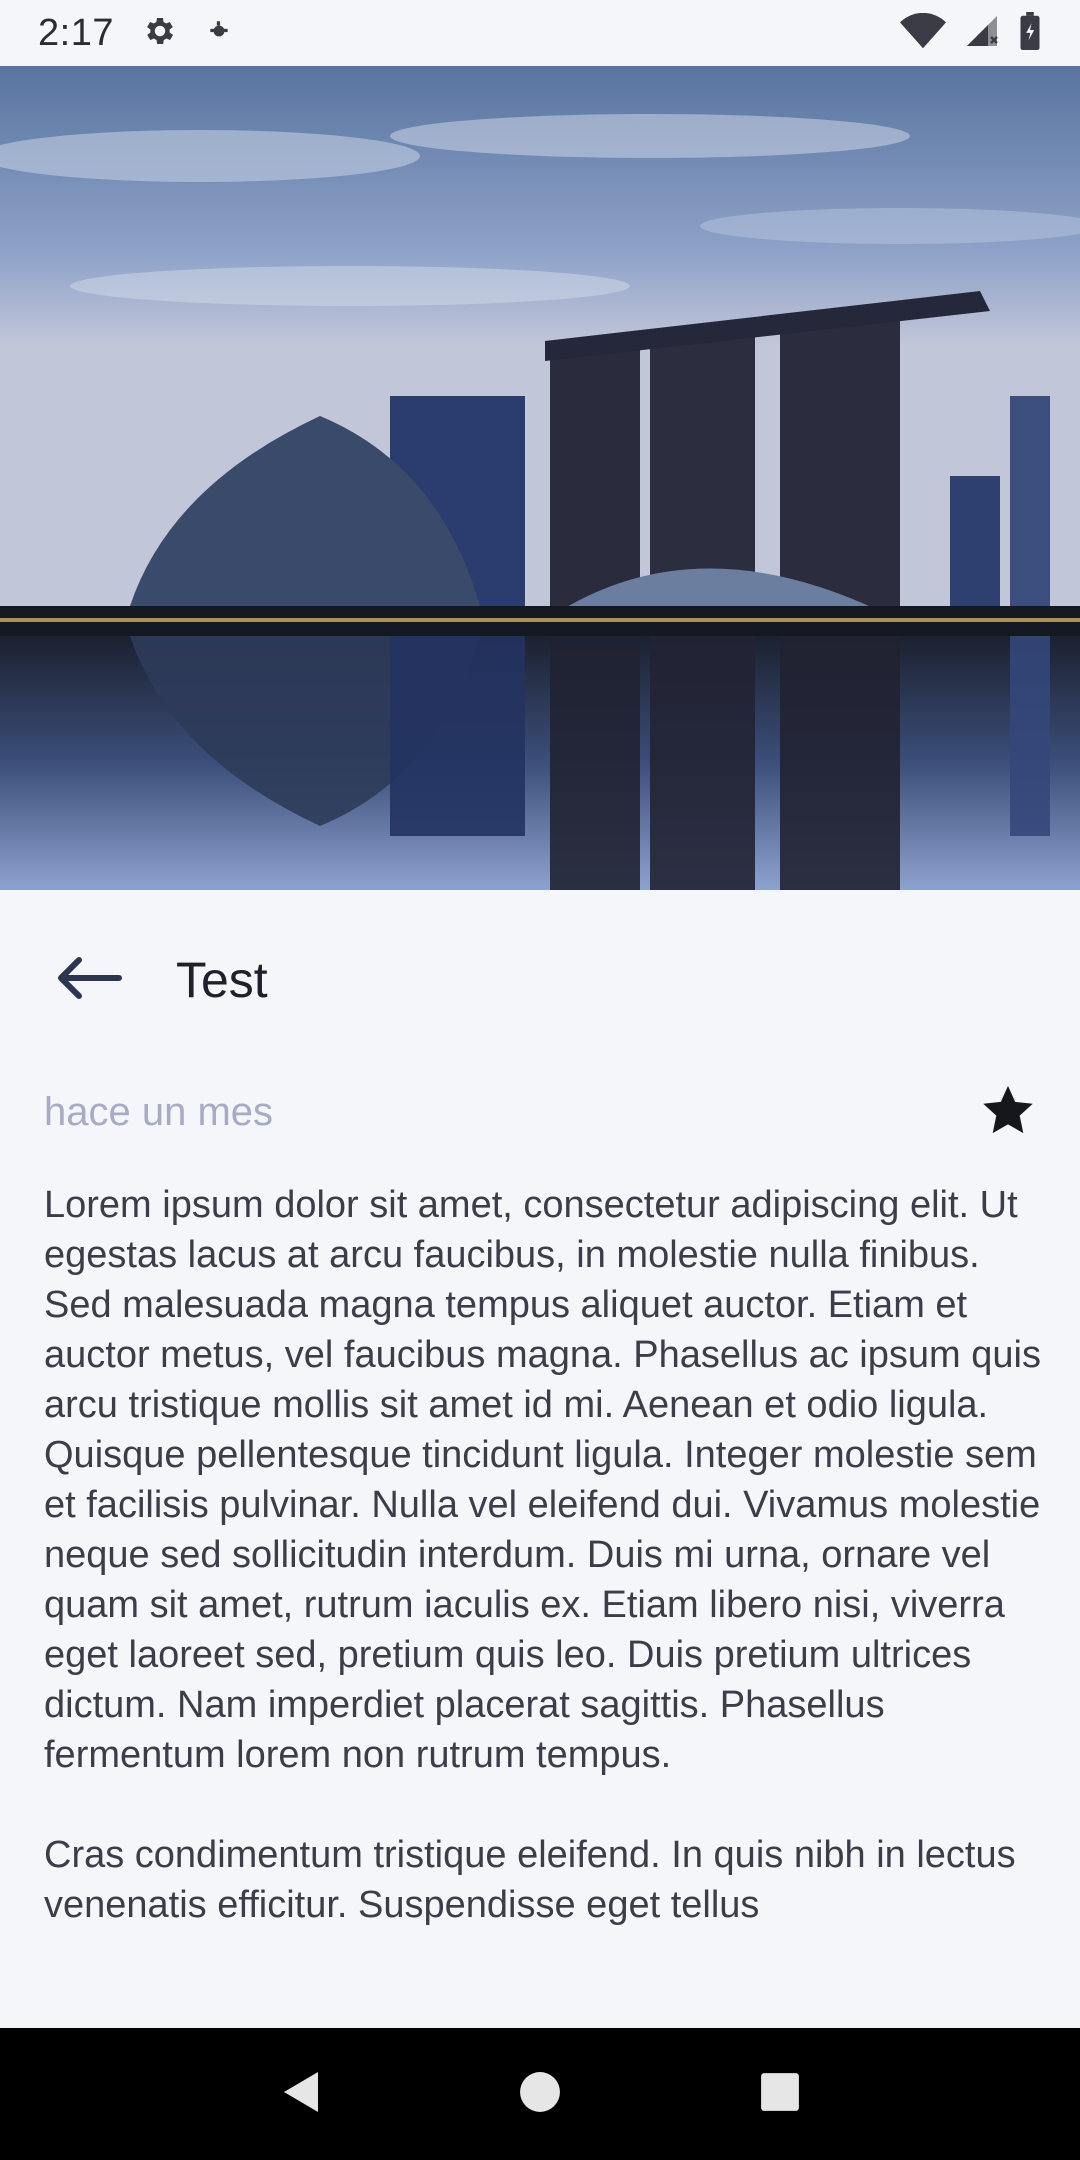  I want to click on page-title: Test, so click(222, 980).